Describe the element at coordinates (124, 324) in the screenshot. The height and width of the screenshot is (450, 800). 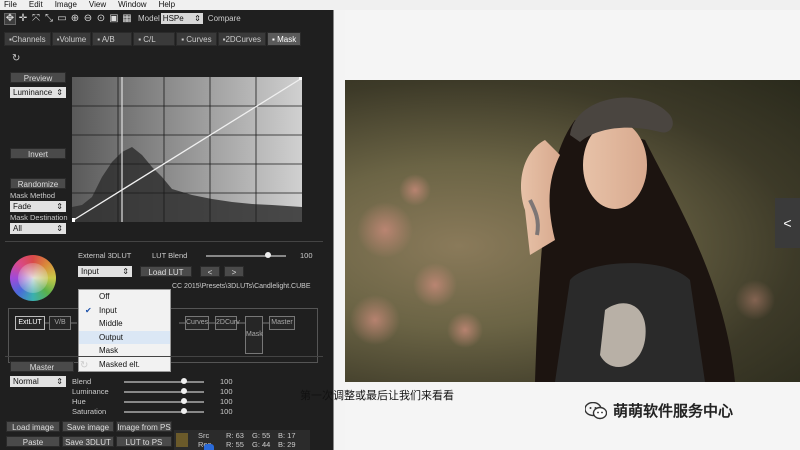
I see `dropdown-item-middle: Middle` at that location.